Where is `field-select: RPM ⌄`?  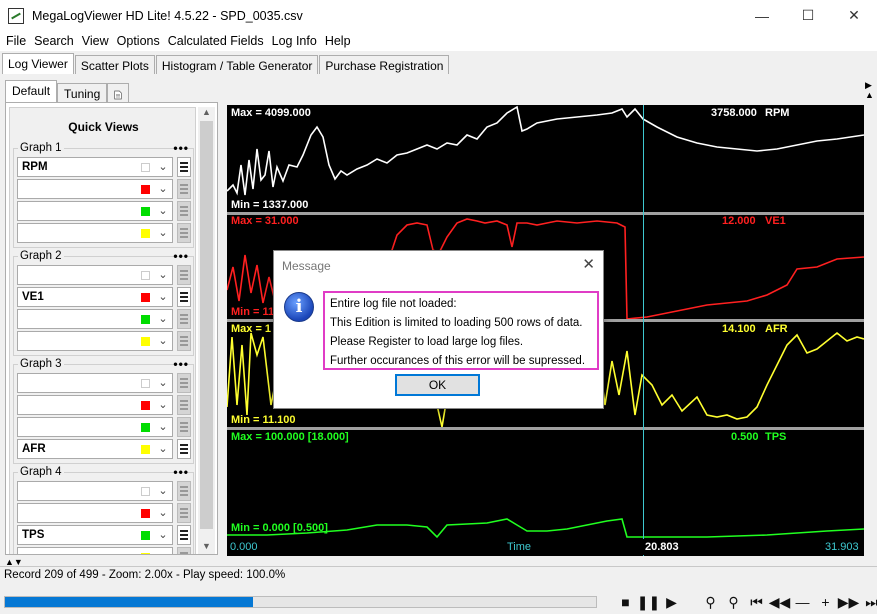
field-select: RPM ⌄ is located at coordinates (95, 167).